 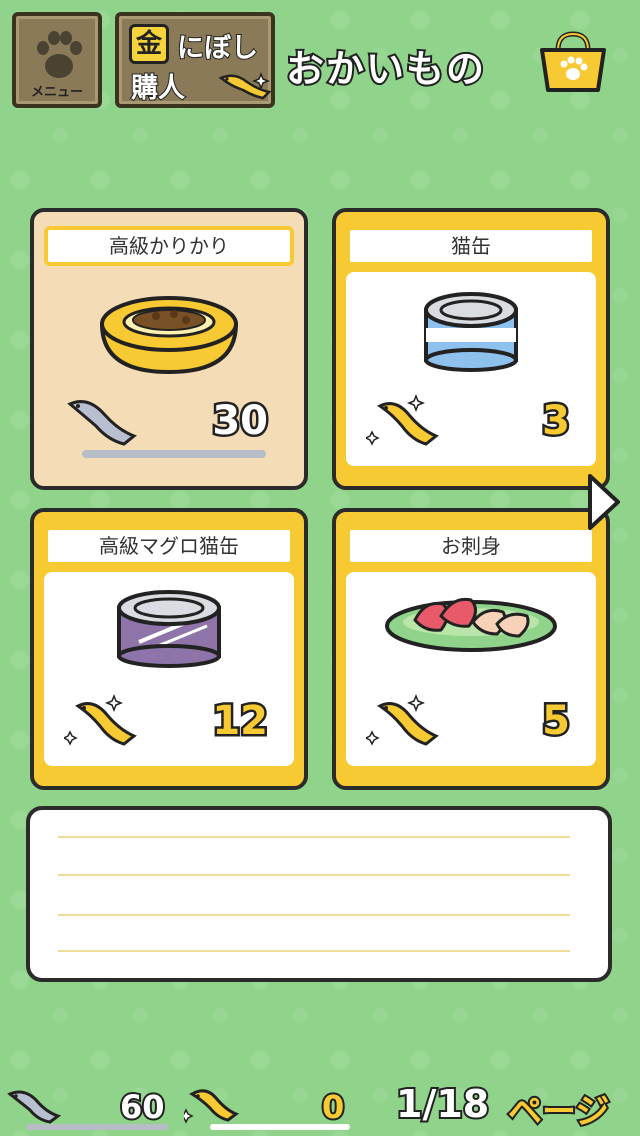 I want to click on buy-label-line1: にぼし, so click(x=217, y=48).